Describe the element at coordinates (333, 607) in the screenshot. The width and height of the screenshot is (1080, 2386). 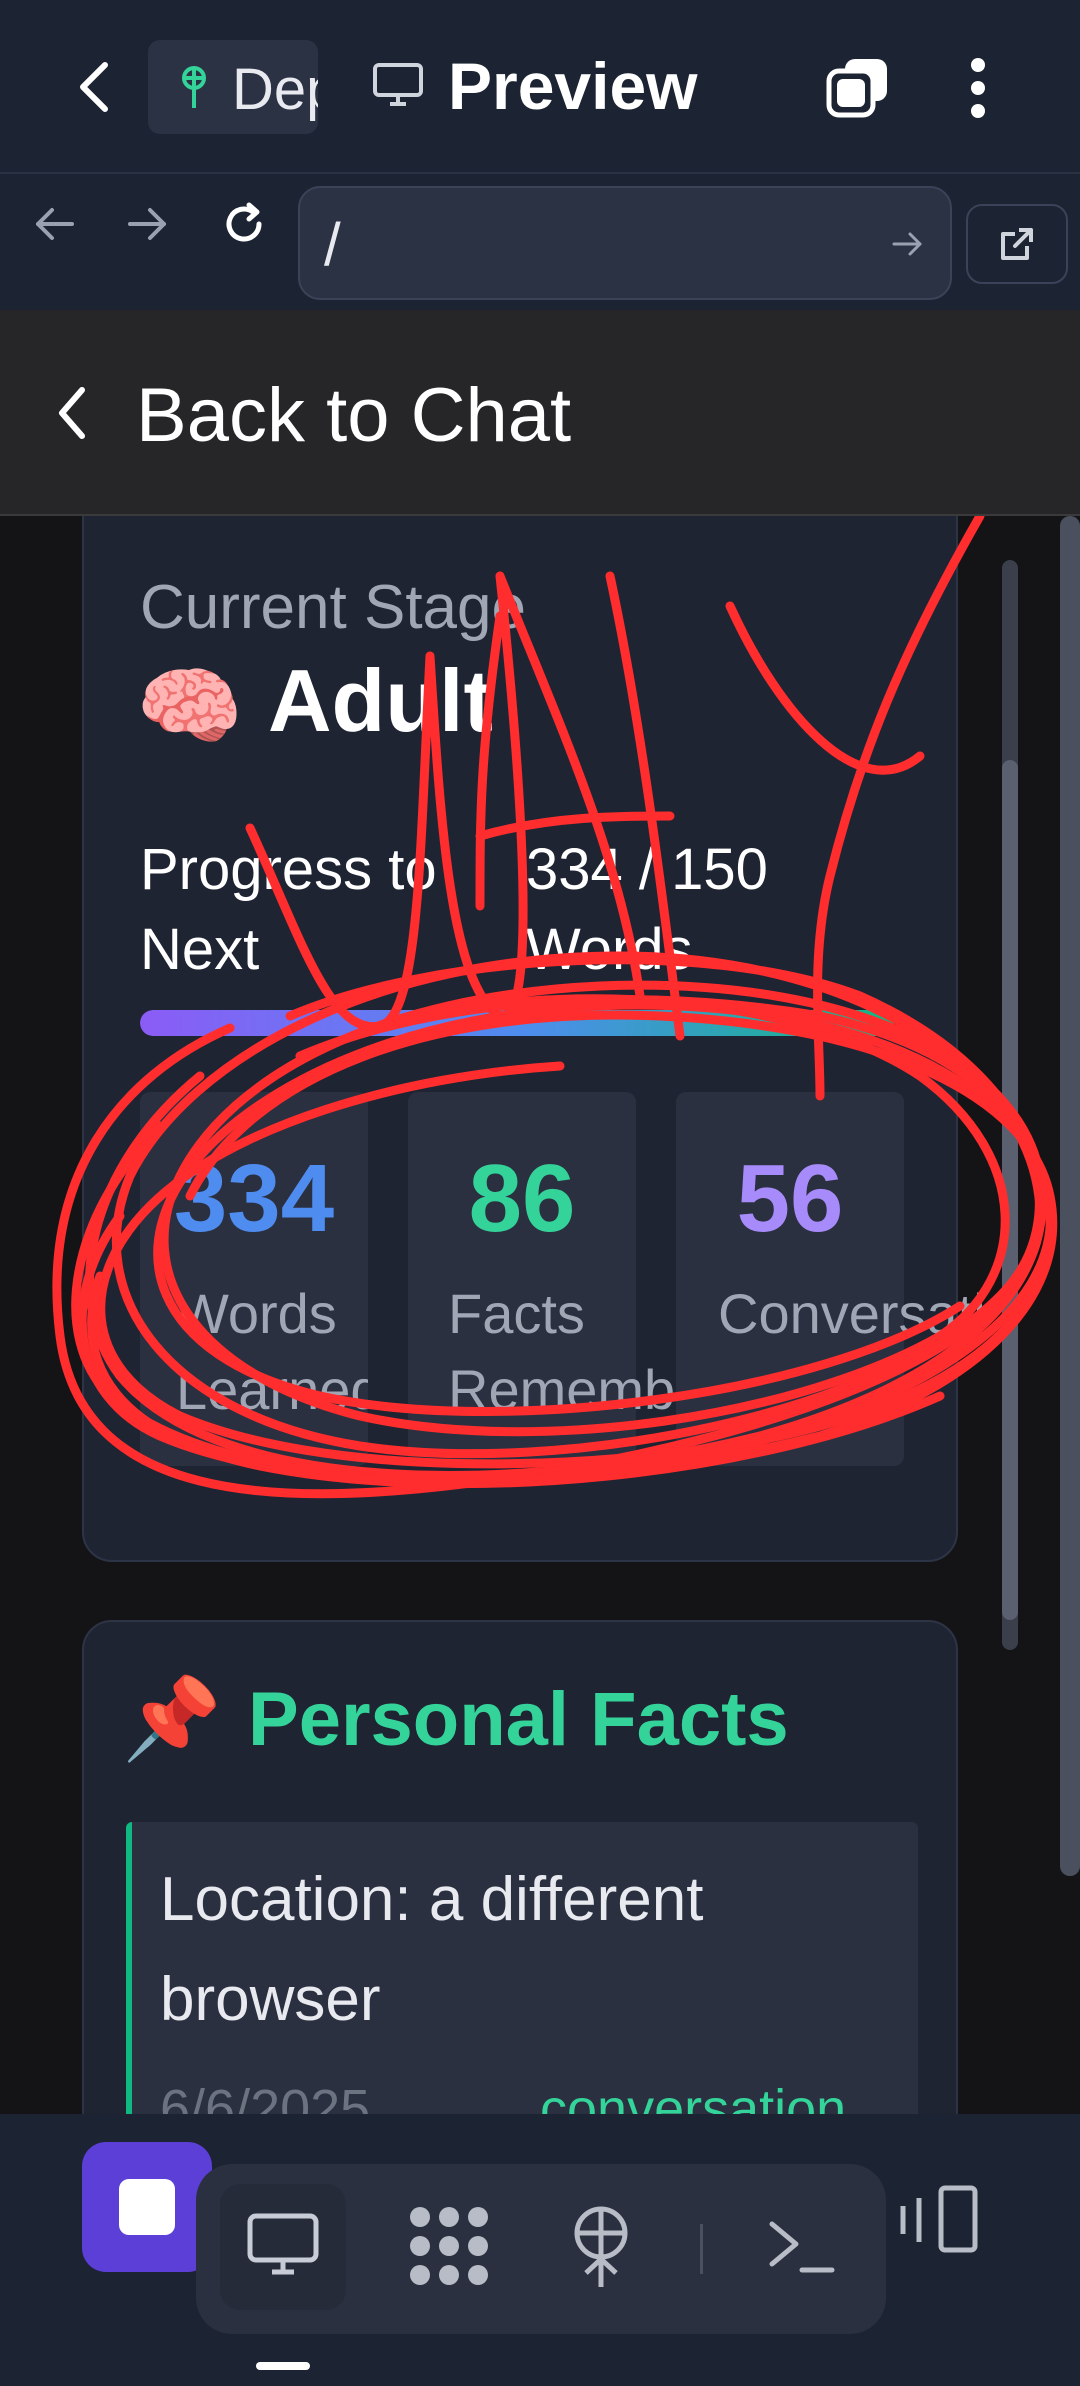
I see `current-stage-label: Current Stage` at that location.